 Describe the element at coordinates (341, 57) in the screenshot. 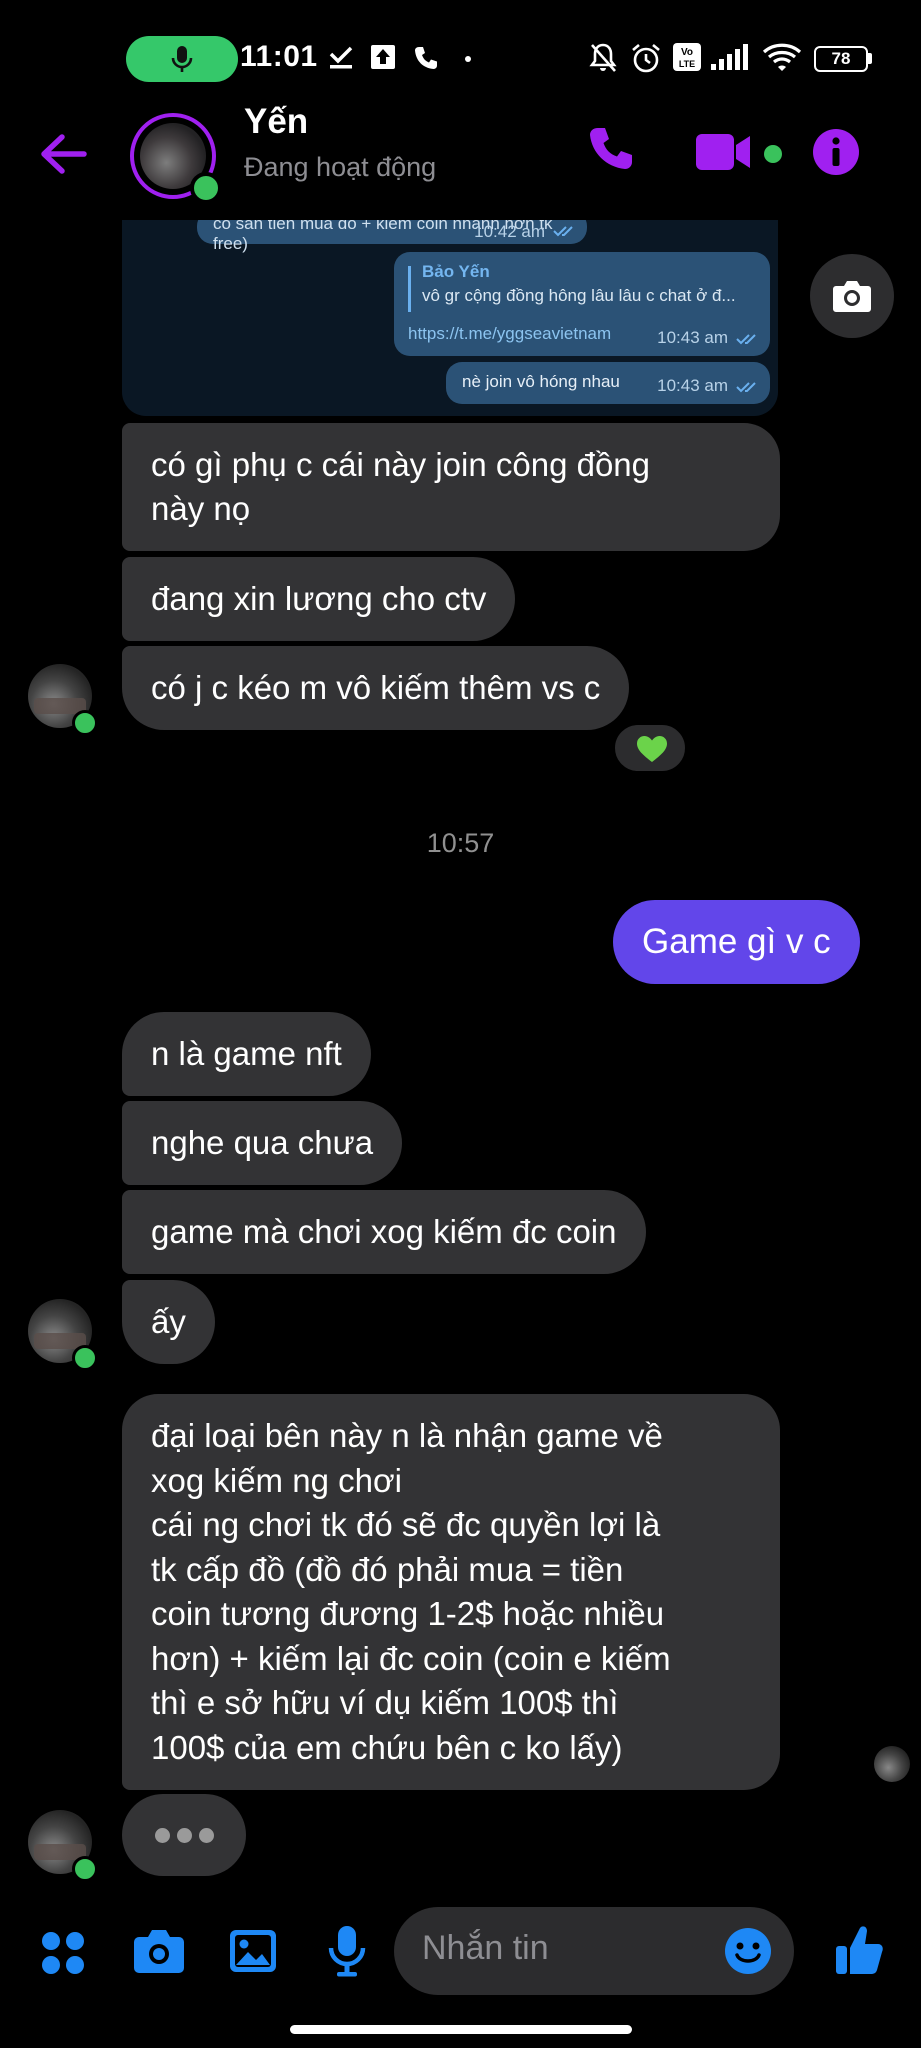

I see `download-done-icon` at that location.